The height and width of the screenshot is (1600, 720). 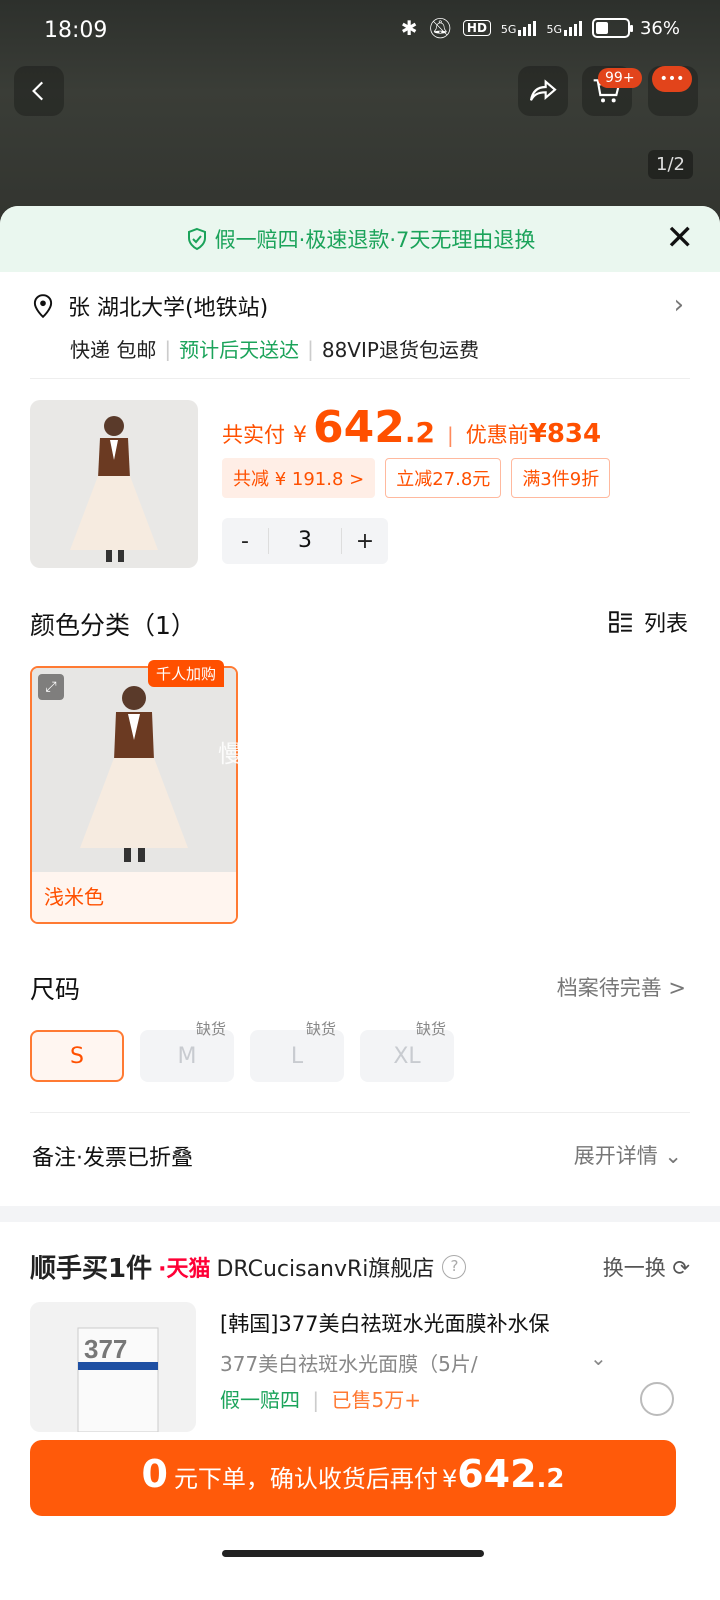 I want to click on image-page-indicator: 1/2, so click(x=670, y=164).